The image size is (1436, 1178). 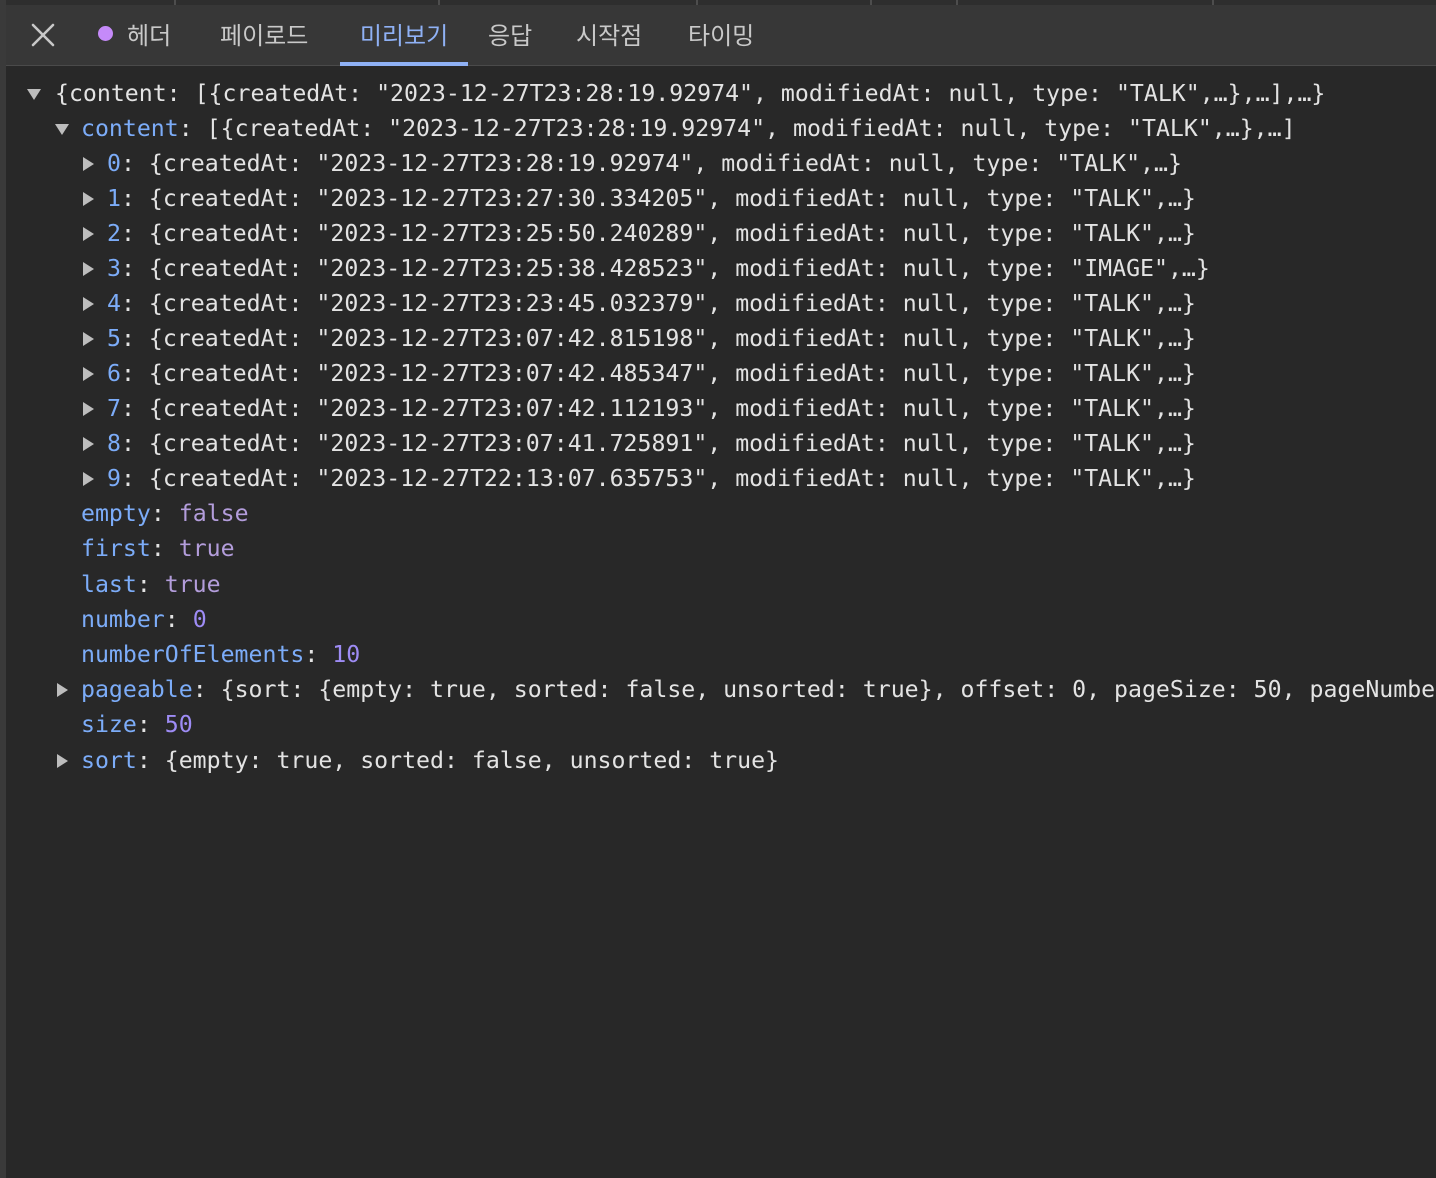 I want to click on tab-response: 응답, so click(x=510, y=33).